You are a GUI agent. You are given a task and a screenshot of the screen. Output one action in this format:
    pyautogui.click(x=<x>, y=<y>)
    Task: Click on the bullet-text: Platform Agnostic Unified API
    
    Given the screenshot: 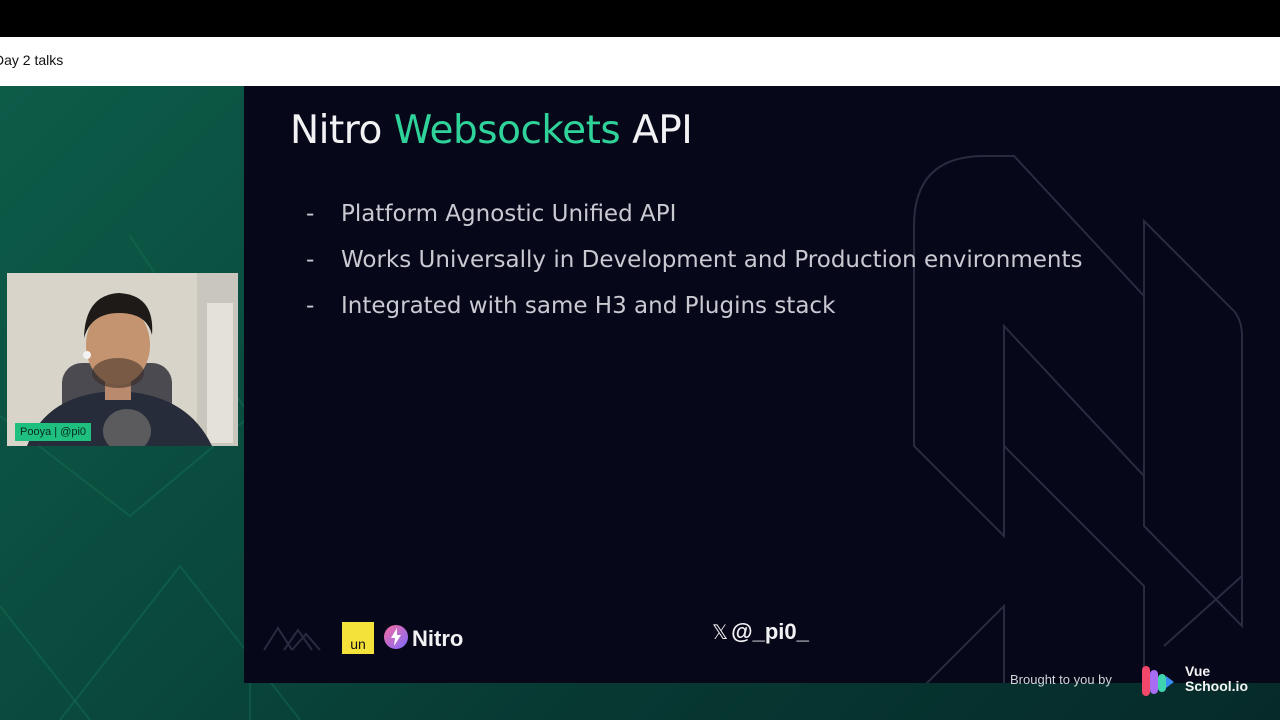 What is the action you would take?
    pyautogui.click(x=509, y=214)
    